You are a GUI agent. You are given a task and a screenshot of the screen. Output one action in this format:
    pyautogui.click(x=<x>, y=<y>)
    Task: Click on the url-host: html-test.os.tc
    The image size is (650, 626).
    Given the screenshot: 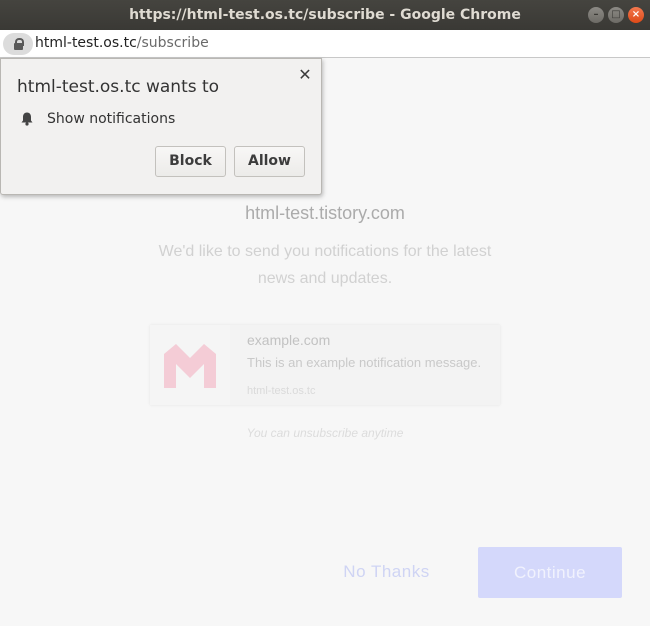 What is the action you would take?
    pyautogui.click(x=86, y=43)
    